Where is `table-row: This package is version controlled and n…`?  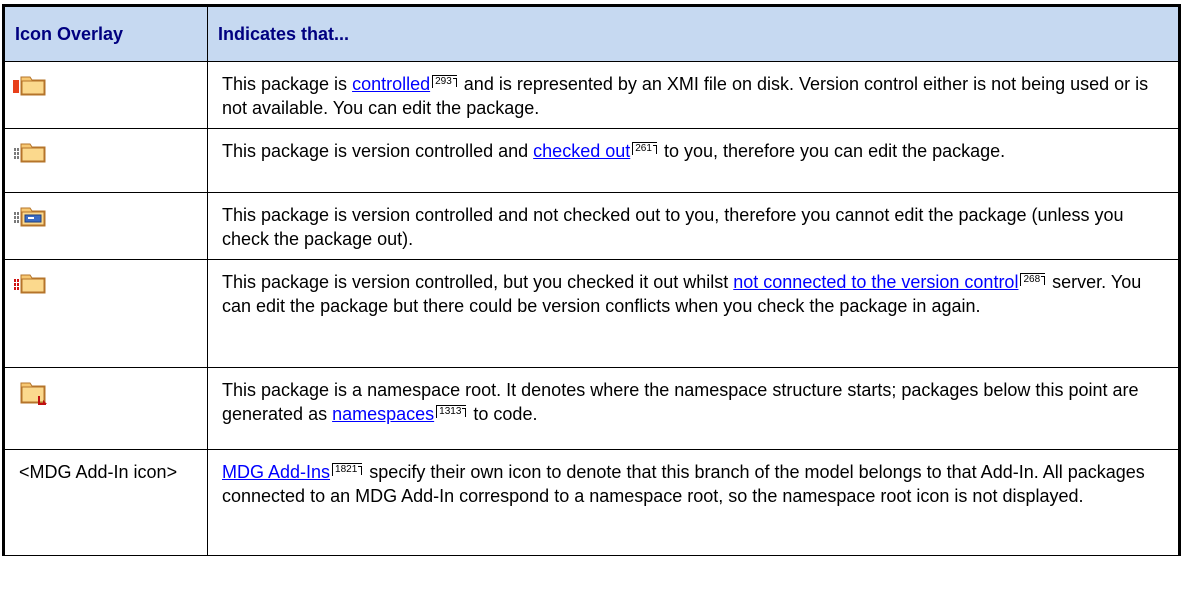 table-row: This package is version controlled and n… is located at coordinates (591, 226).